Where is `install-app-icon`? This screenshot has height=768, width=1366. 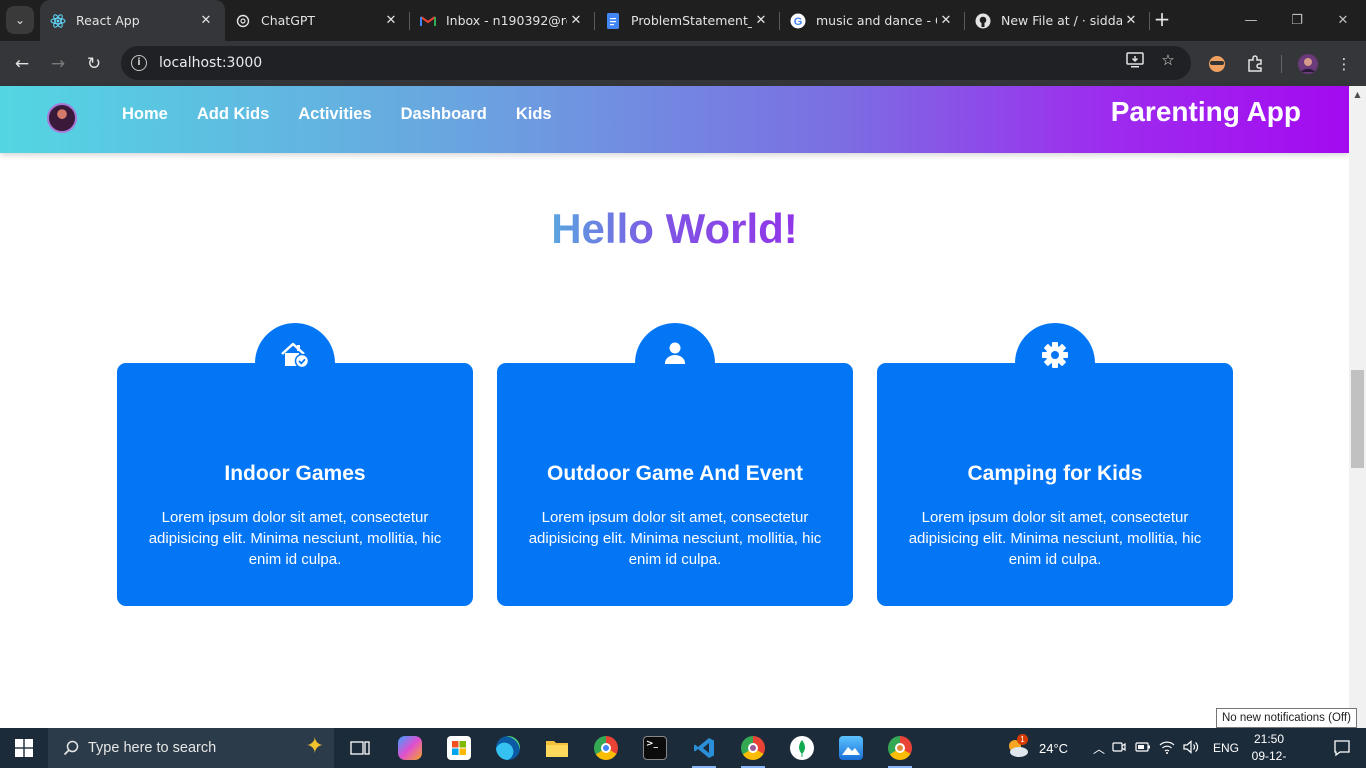
install-app-icon is located at coordinates (1135, 60).